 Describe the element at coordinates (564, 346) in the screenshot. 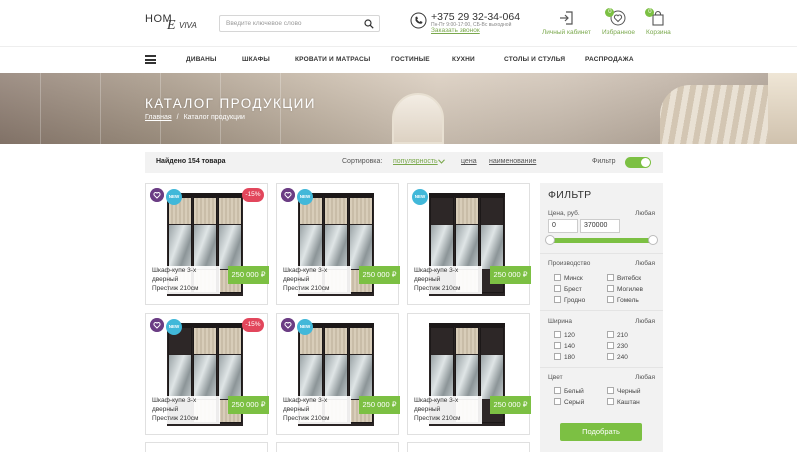

I see `checkbox-width-140: 140` at that location.